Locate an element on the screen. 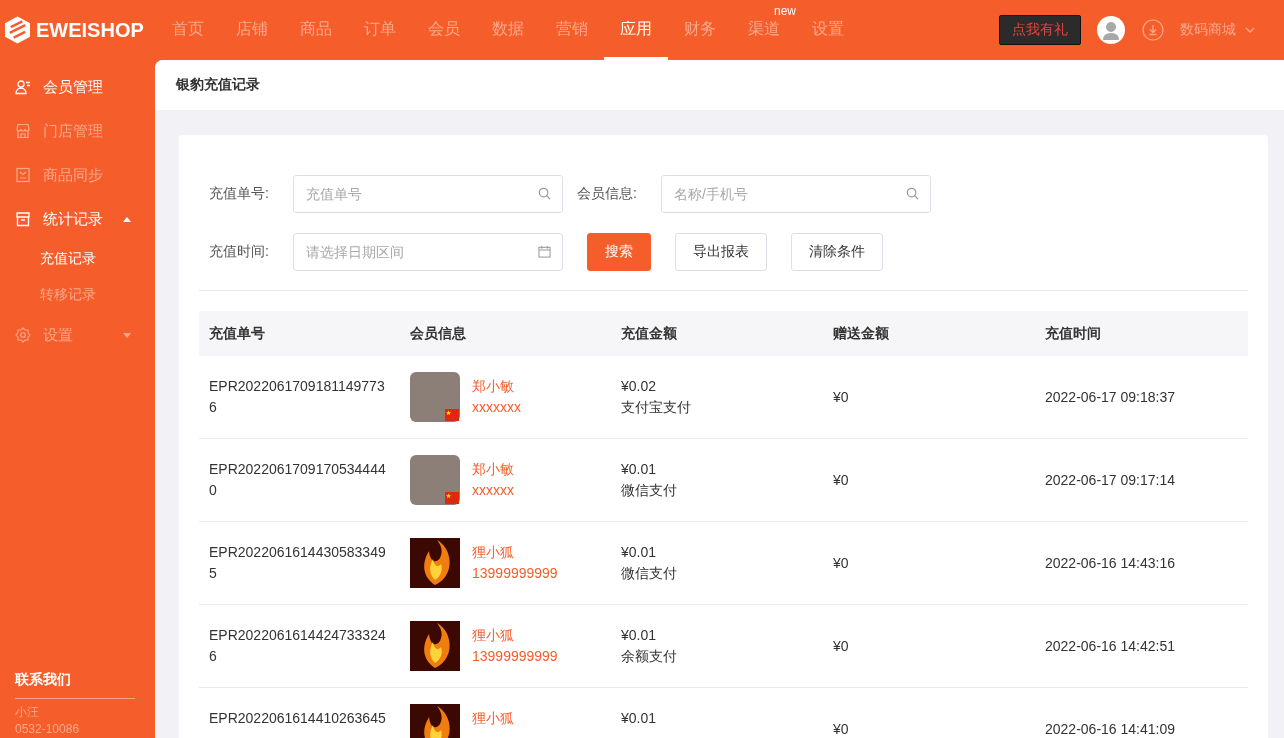  recharge-time: 2022-06-16 14:42:51 is located at coordinates (1110, 645).